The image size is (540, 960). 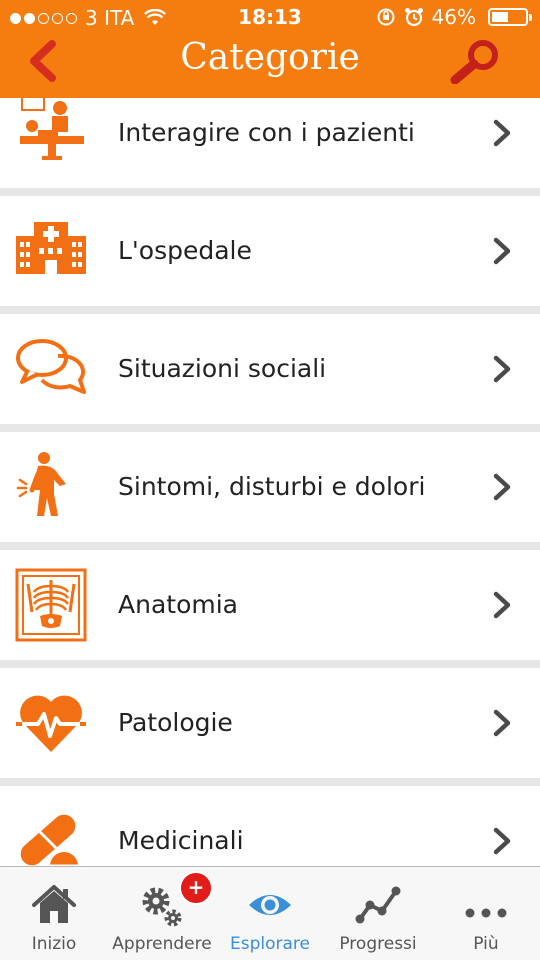 I want to click on category-label: Medicinali, so click(x=181, y=840).